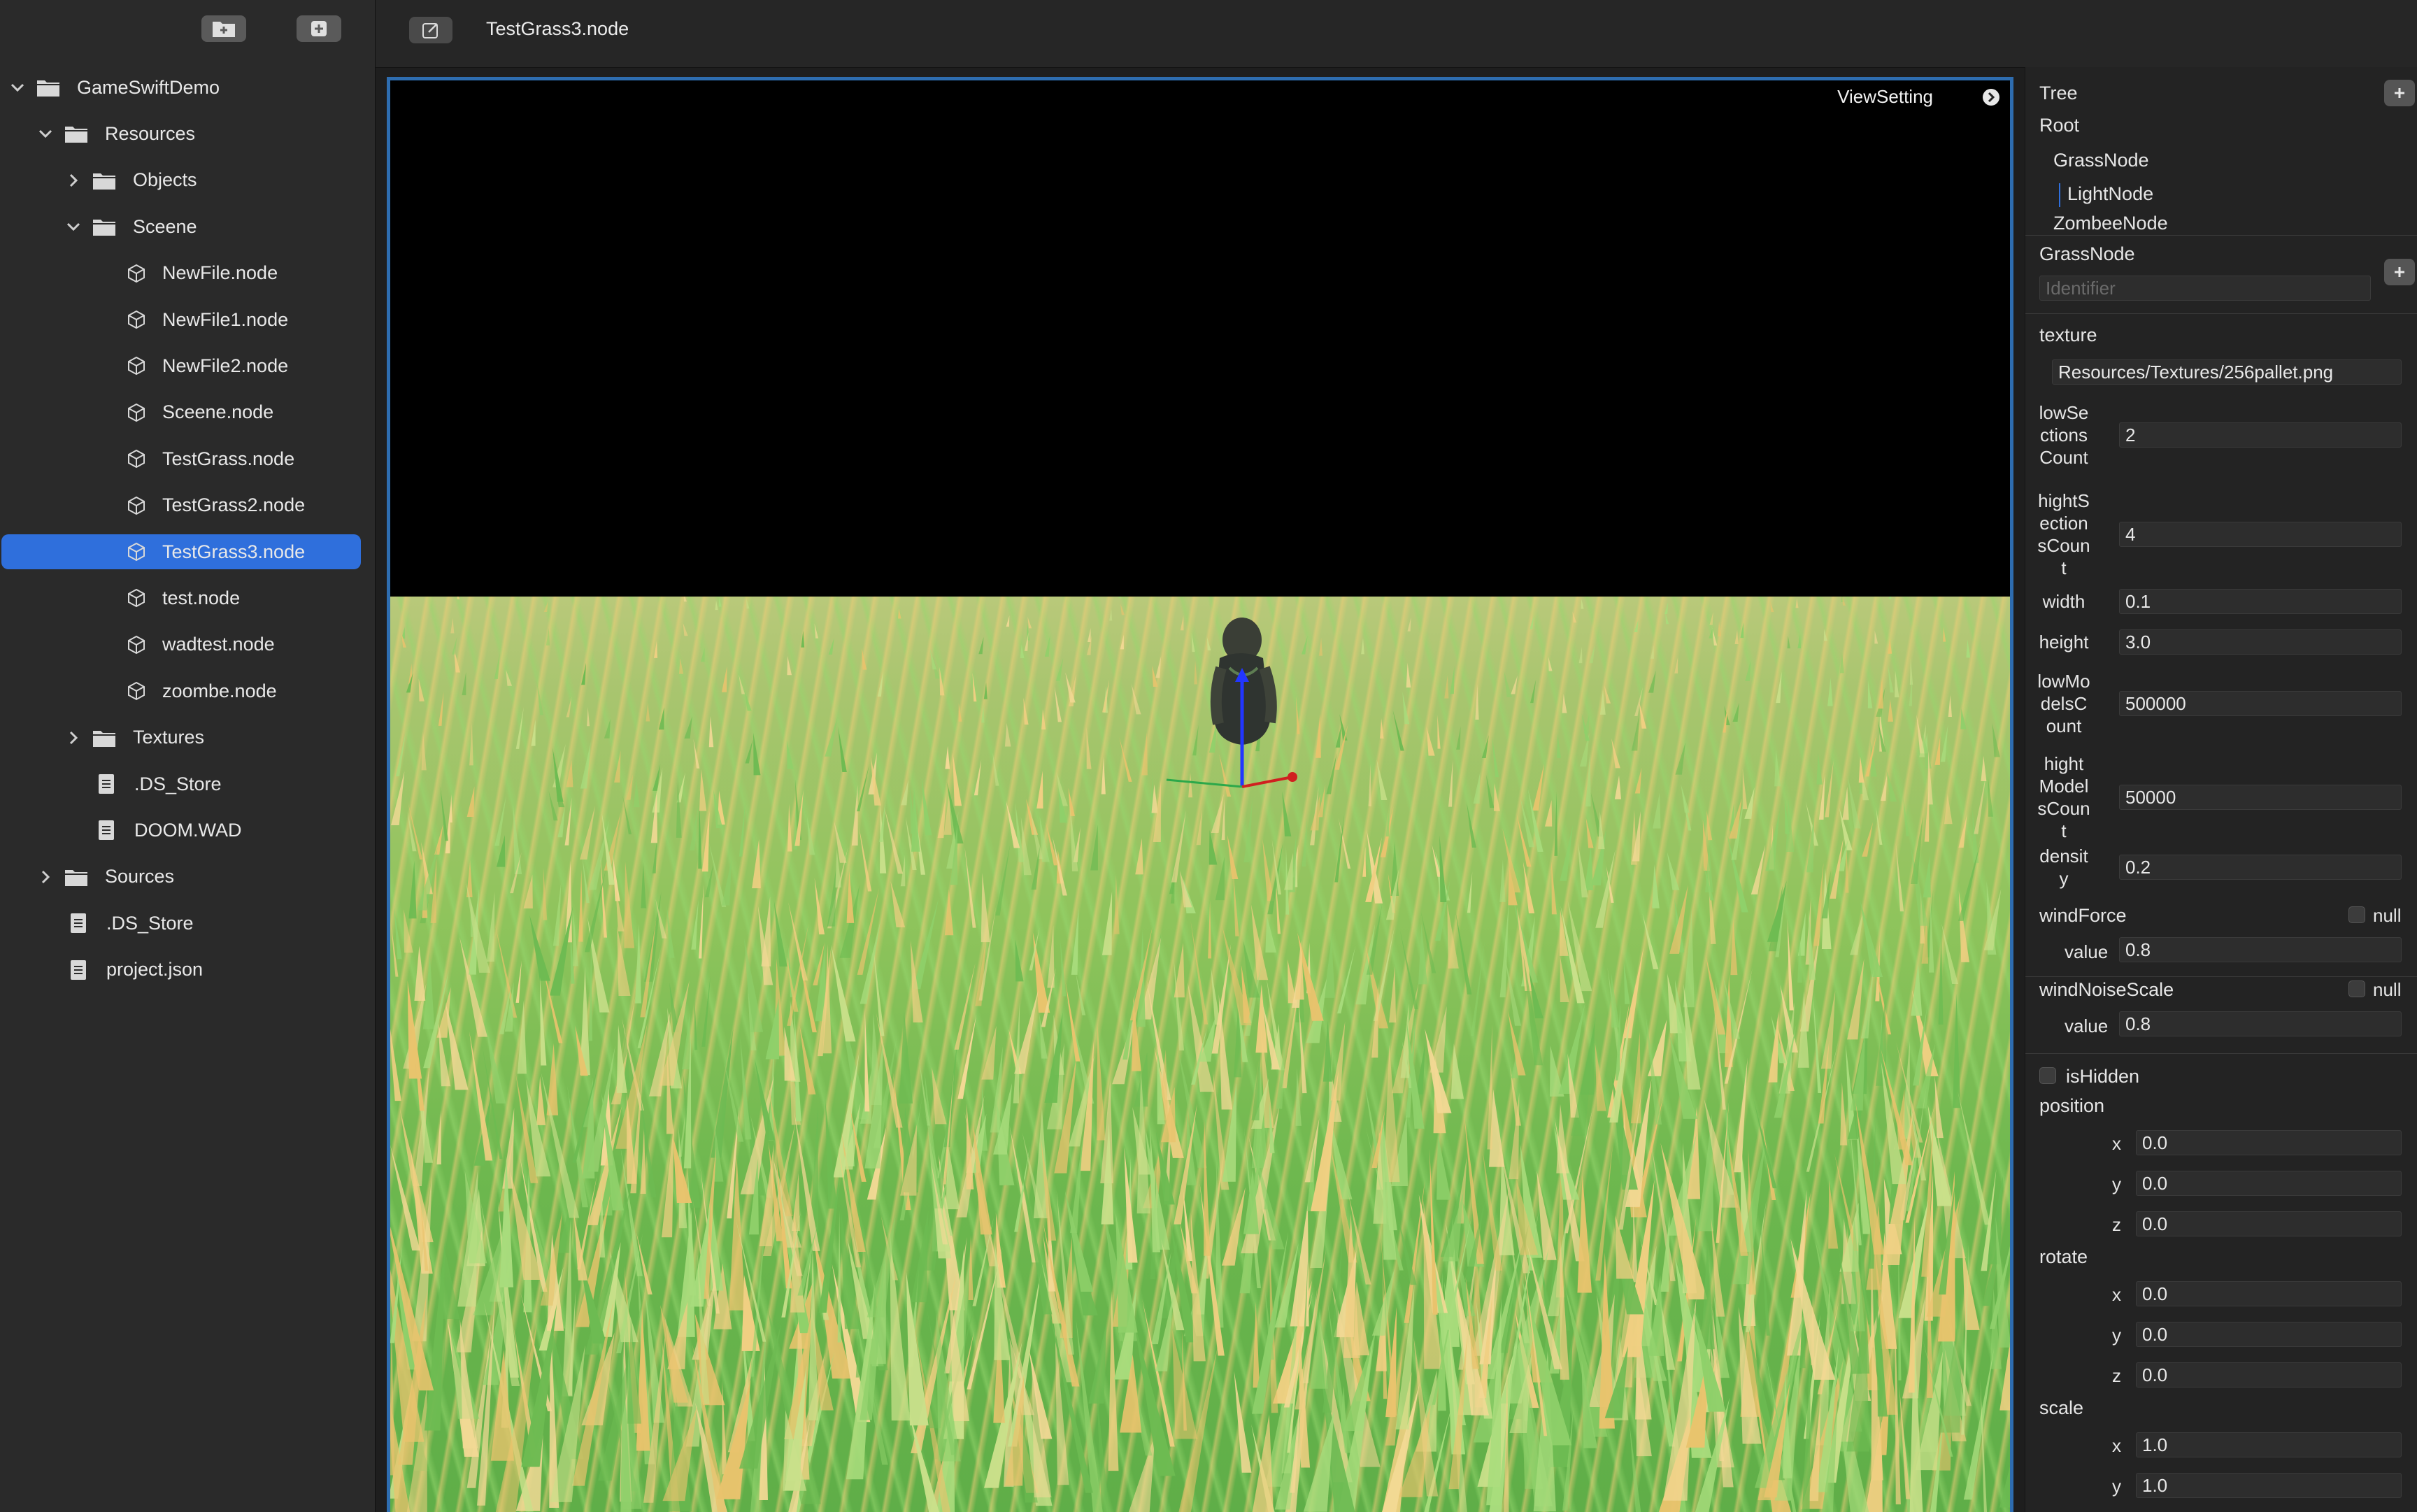 Image resolution: width=2417 pixels, height=1512 pixels. Describe the element at coordinates (2260, 703) in the screenshot. I see `prop-value-field: 500000` at that location.